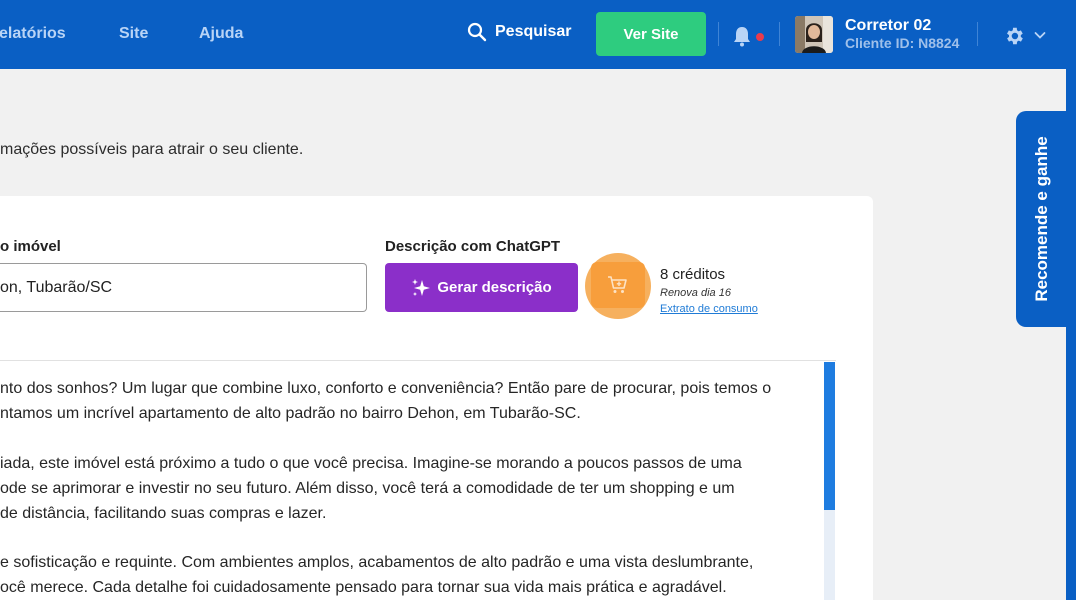 The height and width of the screenshot is (600, 1076). I want to click on search-button: Pesquisar, so click(519, 32).